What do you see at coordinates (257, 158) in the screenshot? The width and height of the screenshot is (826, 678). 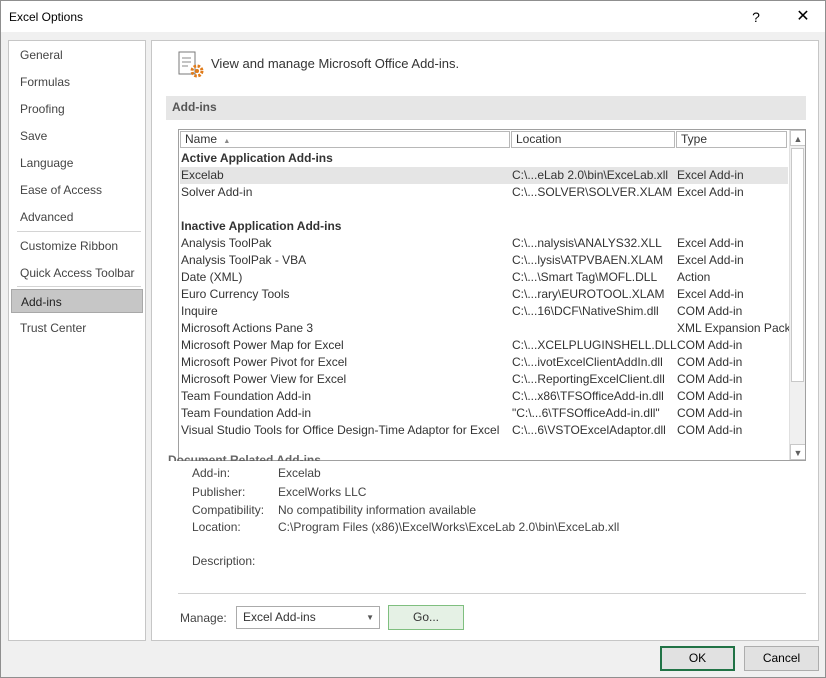 I see `group-header-active: Active Application Add-ins` at bounding box center [257, 158].